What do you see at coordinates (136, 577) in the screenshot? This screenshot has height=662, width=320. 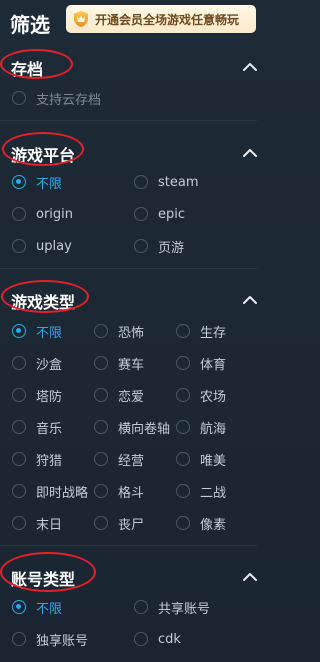 I see `section-account-header: 账号类型` at bounding box center [136, 577].